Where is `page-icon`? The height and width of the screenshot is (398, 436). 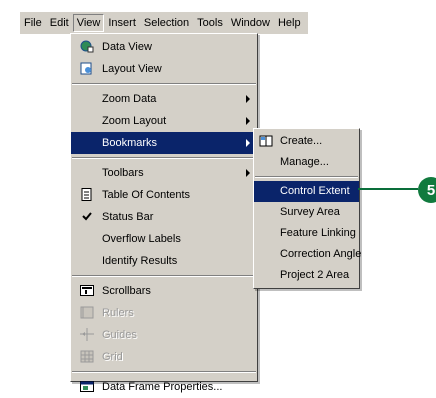
page-icon is located at coordinates (87, 68).